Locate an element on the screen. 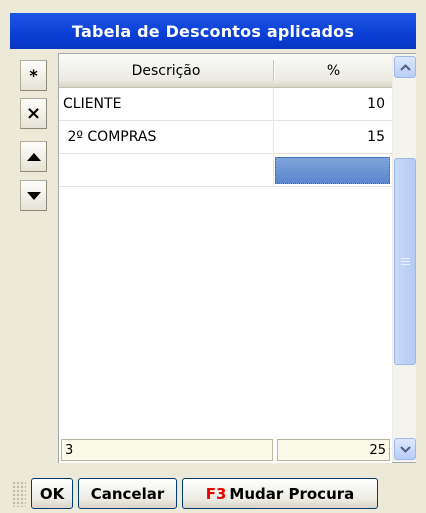 The height and width of the screenshot is (513, 426). cancel-button: Cancelar is located at coordinates (127, 493).